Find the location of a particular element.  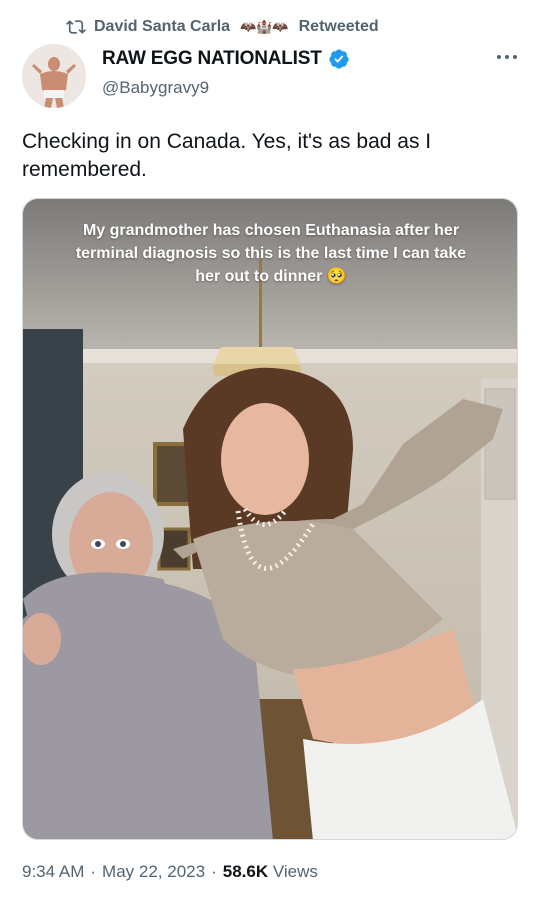

verified-badge-icon is located at coordinates (339, 59).